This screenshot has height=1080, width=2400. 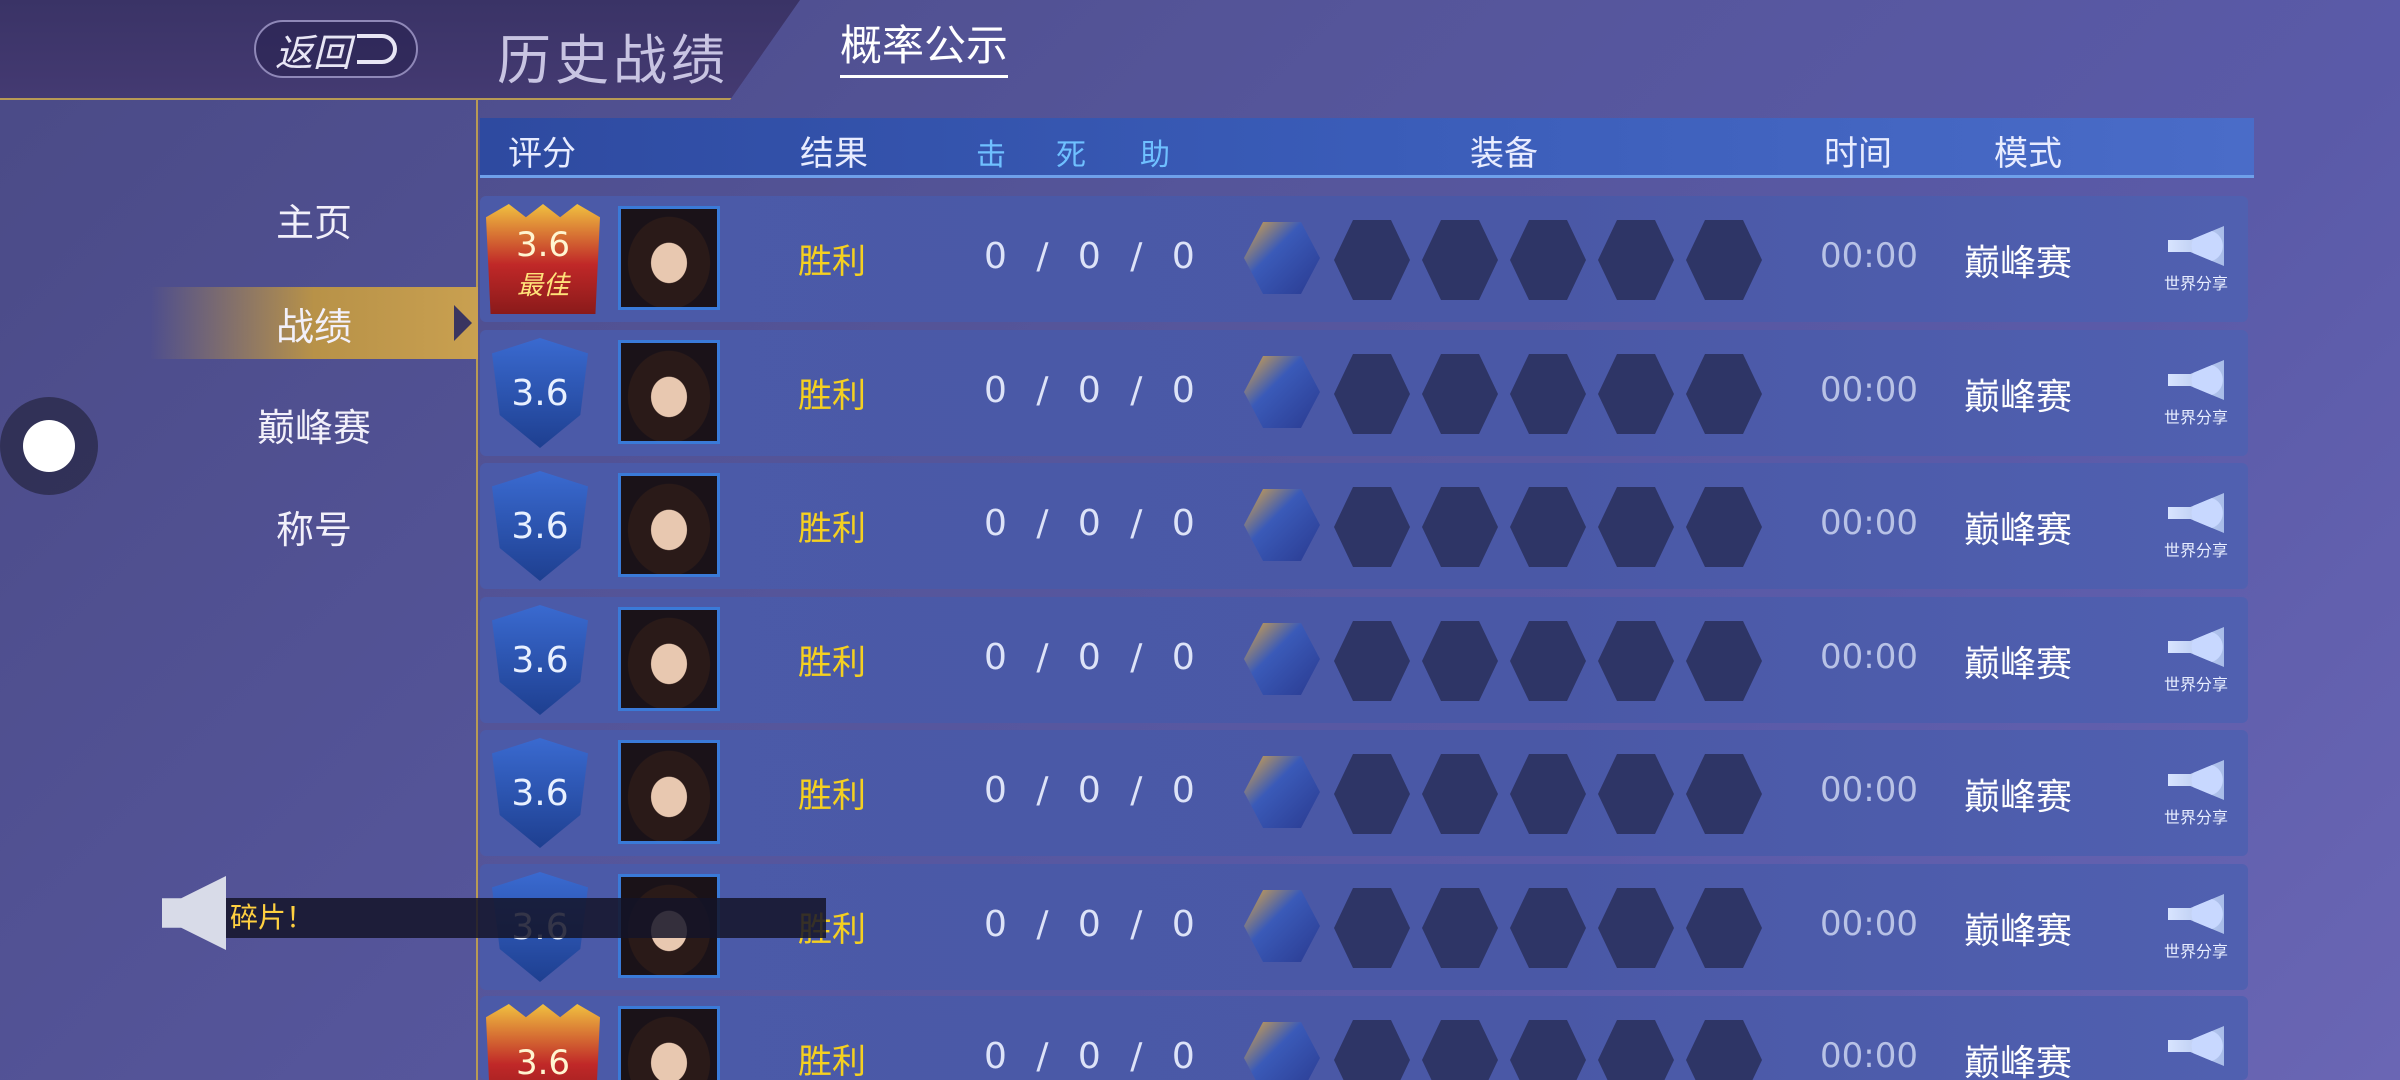 I want to click on column-header-mode: 模式, so click(x=2028, y=154).